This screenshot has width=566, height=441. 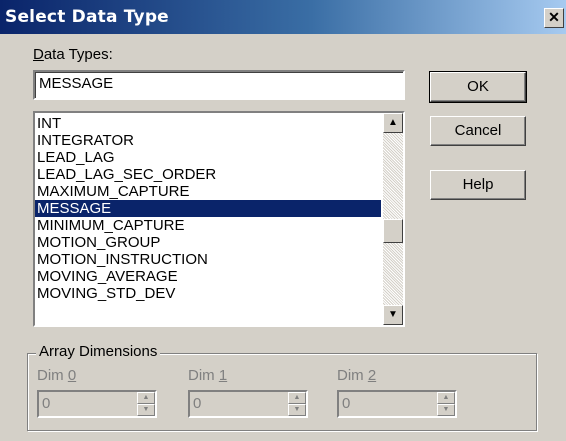 I want to click on dim0-spin-down-button: ▼, so click(x=146, y=410).